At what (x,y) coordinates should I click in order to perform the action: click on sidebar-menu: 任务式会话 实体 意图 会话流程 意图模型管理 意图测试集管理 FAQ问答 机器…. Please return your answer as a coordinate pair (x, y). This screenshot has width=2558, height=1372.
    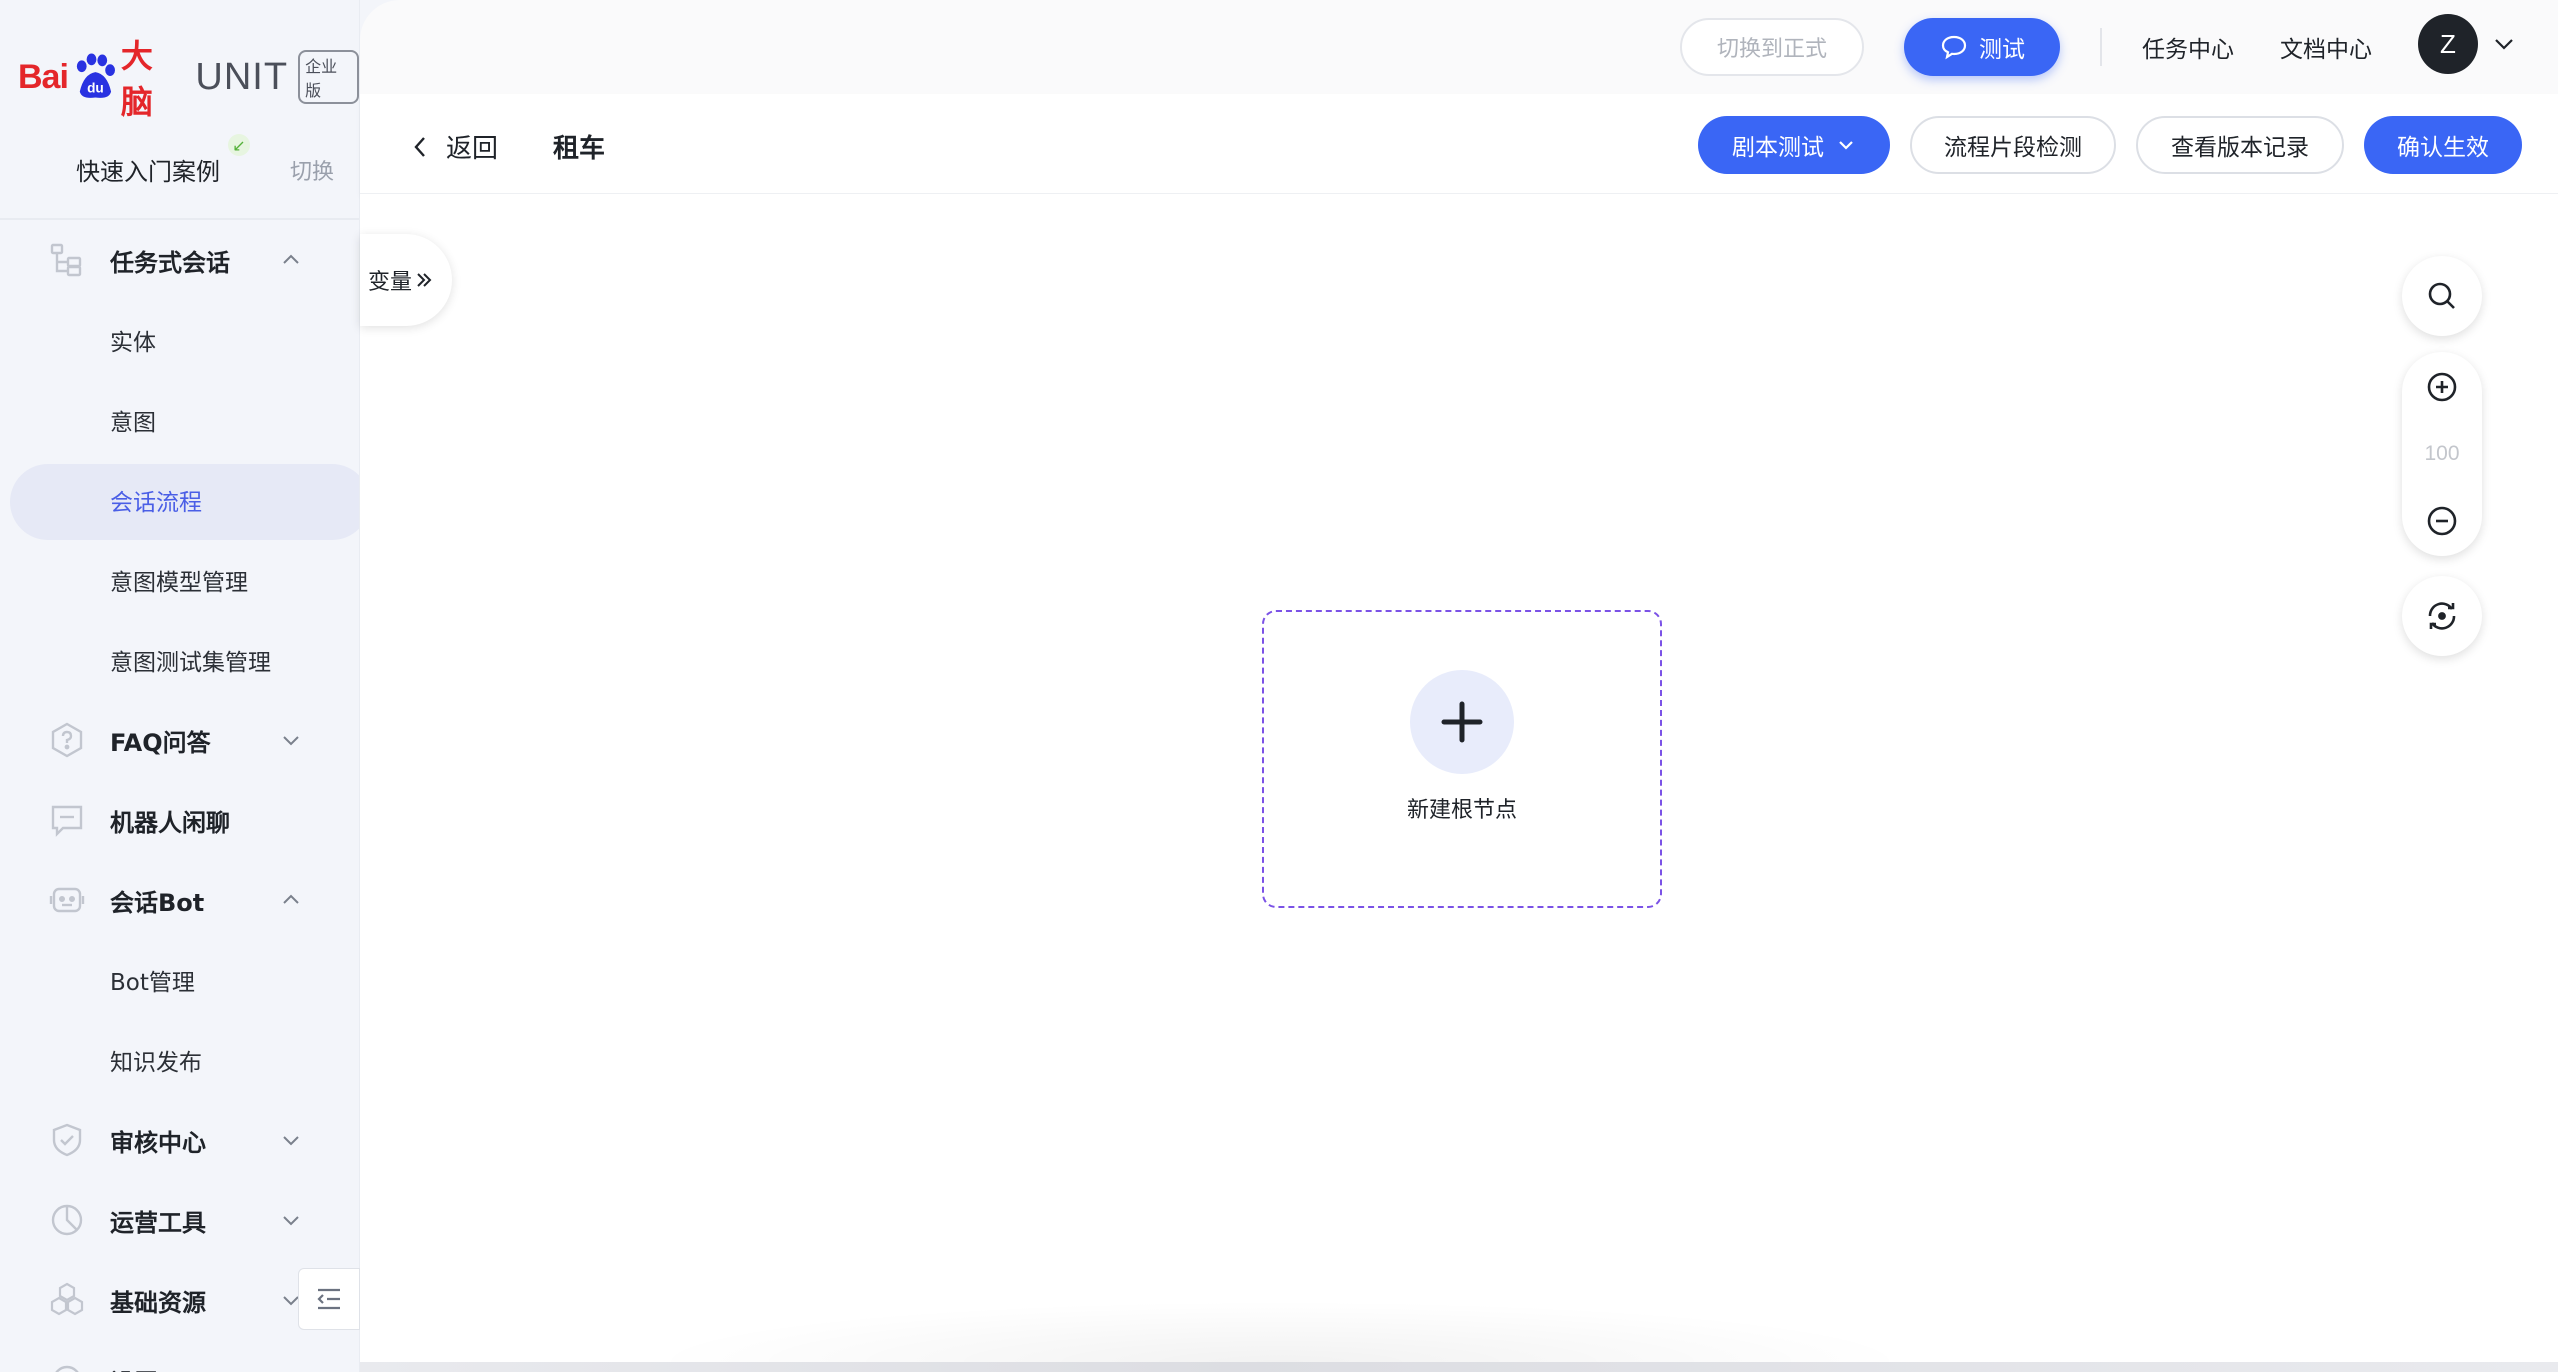
    Looking at the image, I should click on (179, 796).